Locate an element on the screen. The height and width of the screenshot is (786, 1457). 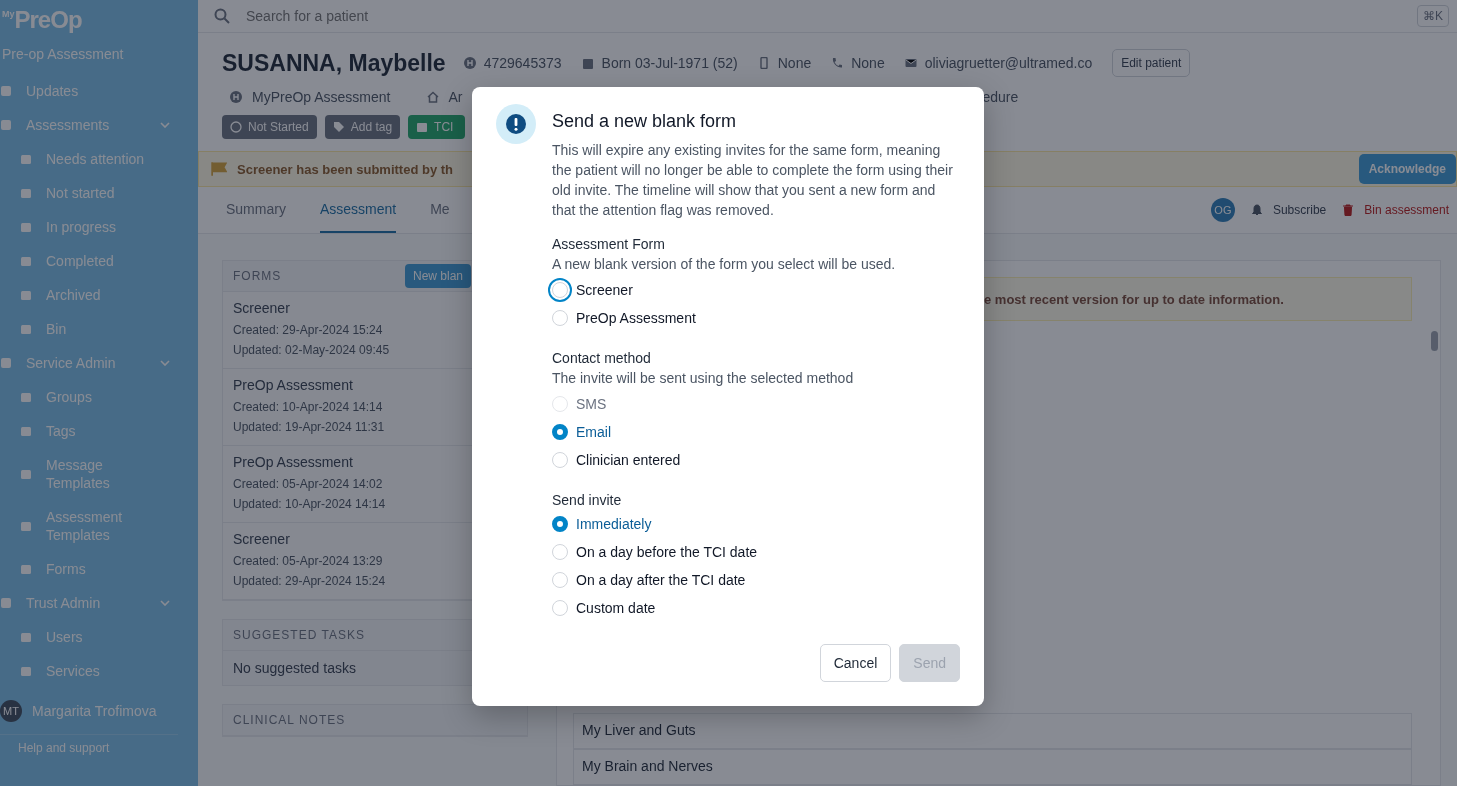
alert-text: Screener has been submitted by th is located at coordinates (345, 169).